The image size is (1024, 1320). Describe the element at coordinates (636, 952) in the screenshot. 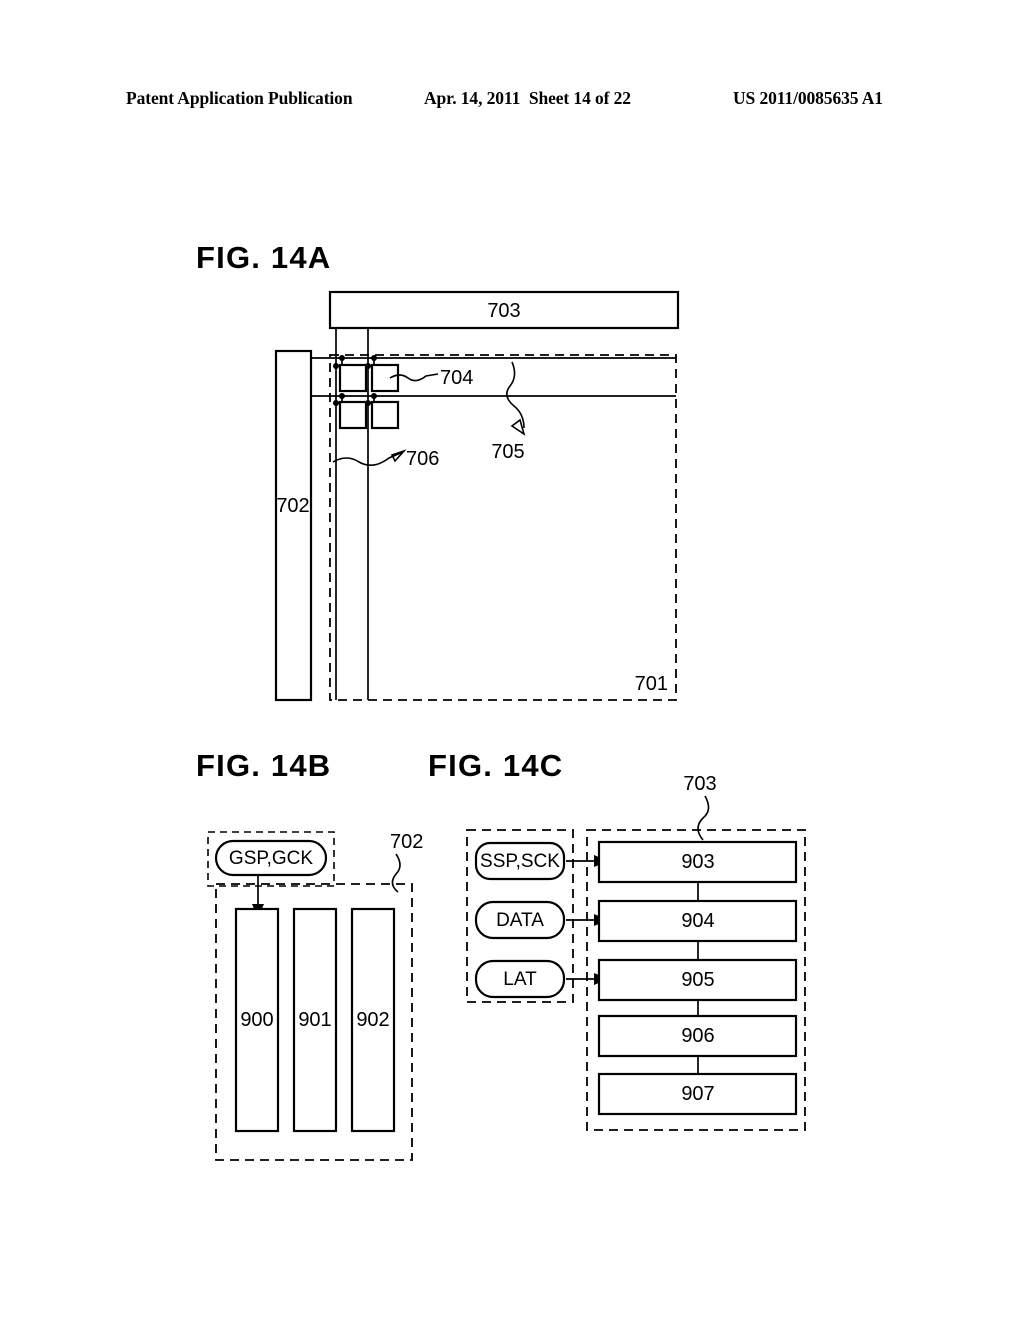

I see `figure-14c-canvas: 703 SSP,SCK DATA LAT 903 904 905 906 907` at that location.